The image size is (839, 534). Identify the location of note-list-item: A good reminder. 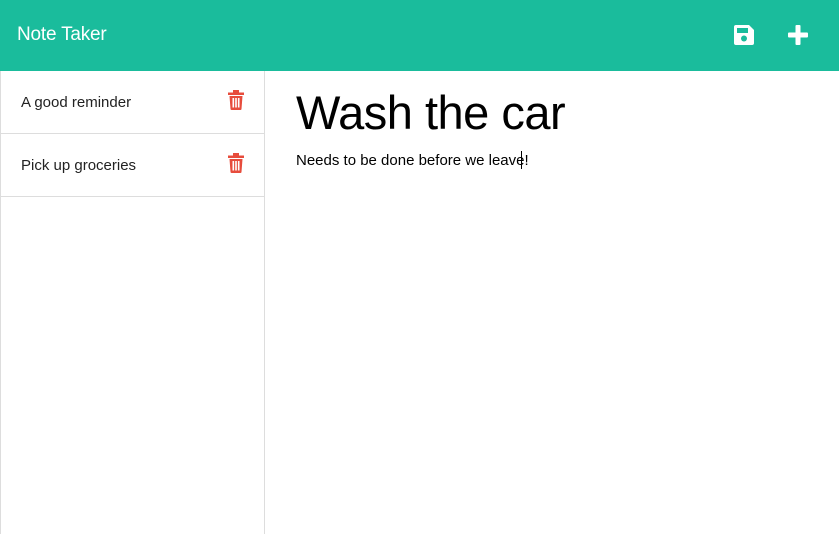
(132, 102).